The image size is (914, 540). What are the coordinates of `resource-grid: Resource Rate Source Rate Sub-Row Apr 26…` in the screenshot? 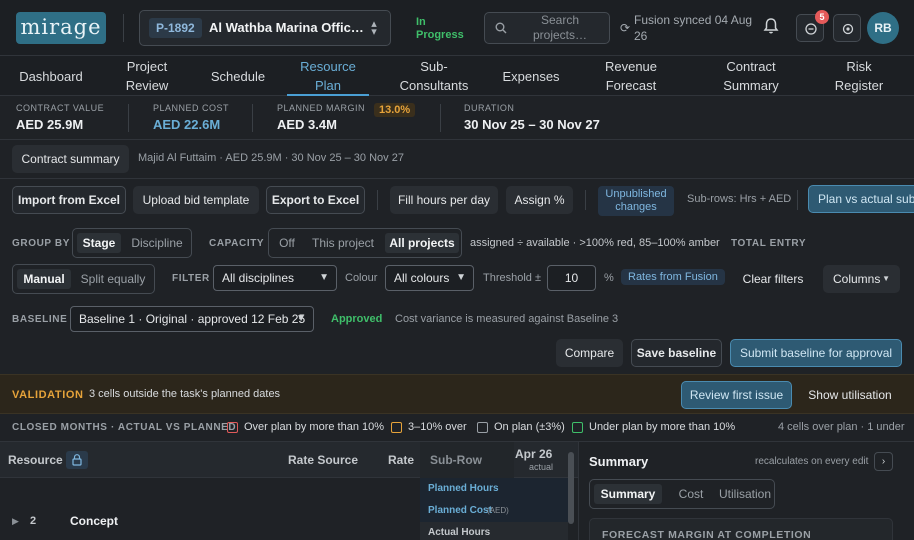 It's located at (289, 491).